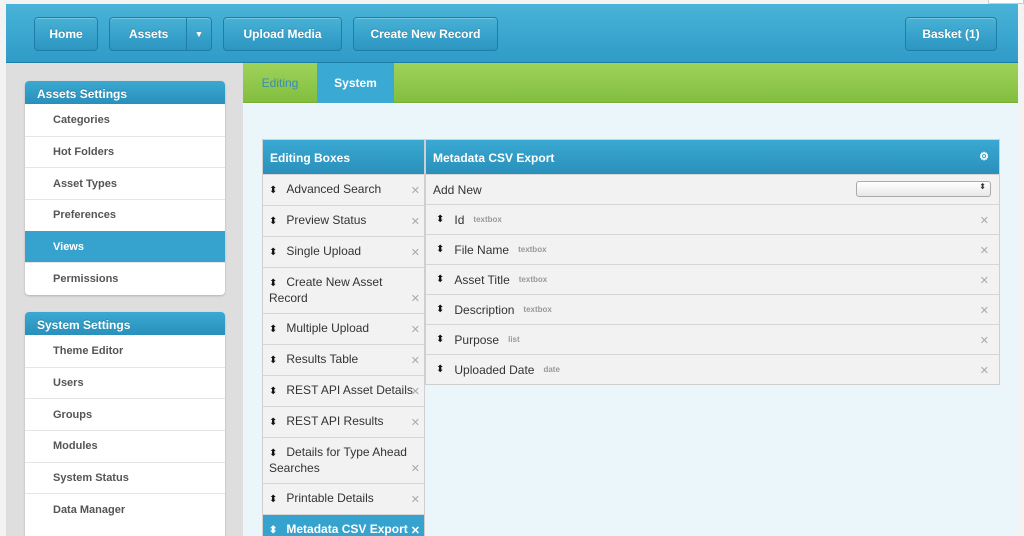  Describe the element at coordinates (349, 390) in the screenshot. I see `list-item-label: REST API Asset Details` at that location.